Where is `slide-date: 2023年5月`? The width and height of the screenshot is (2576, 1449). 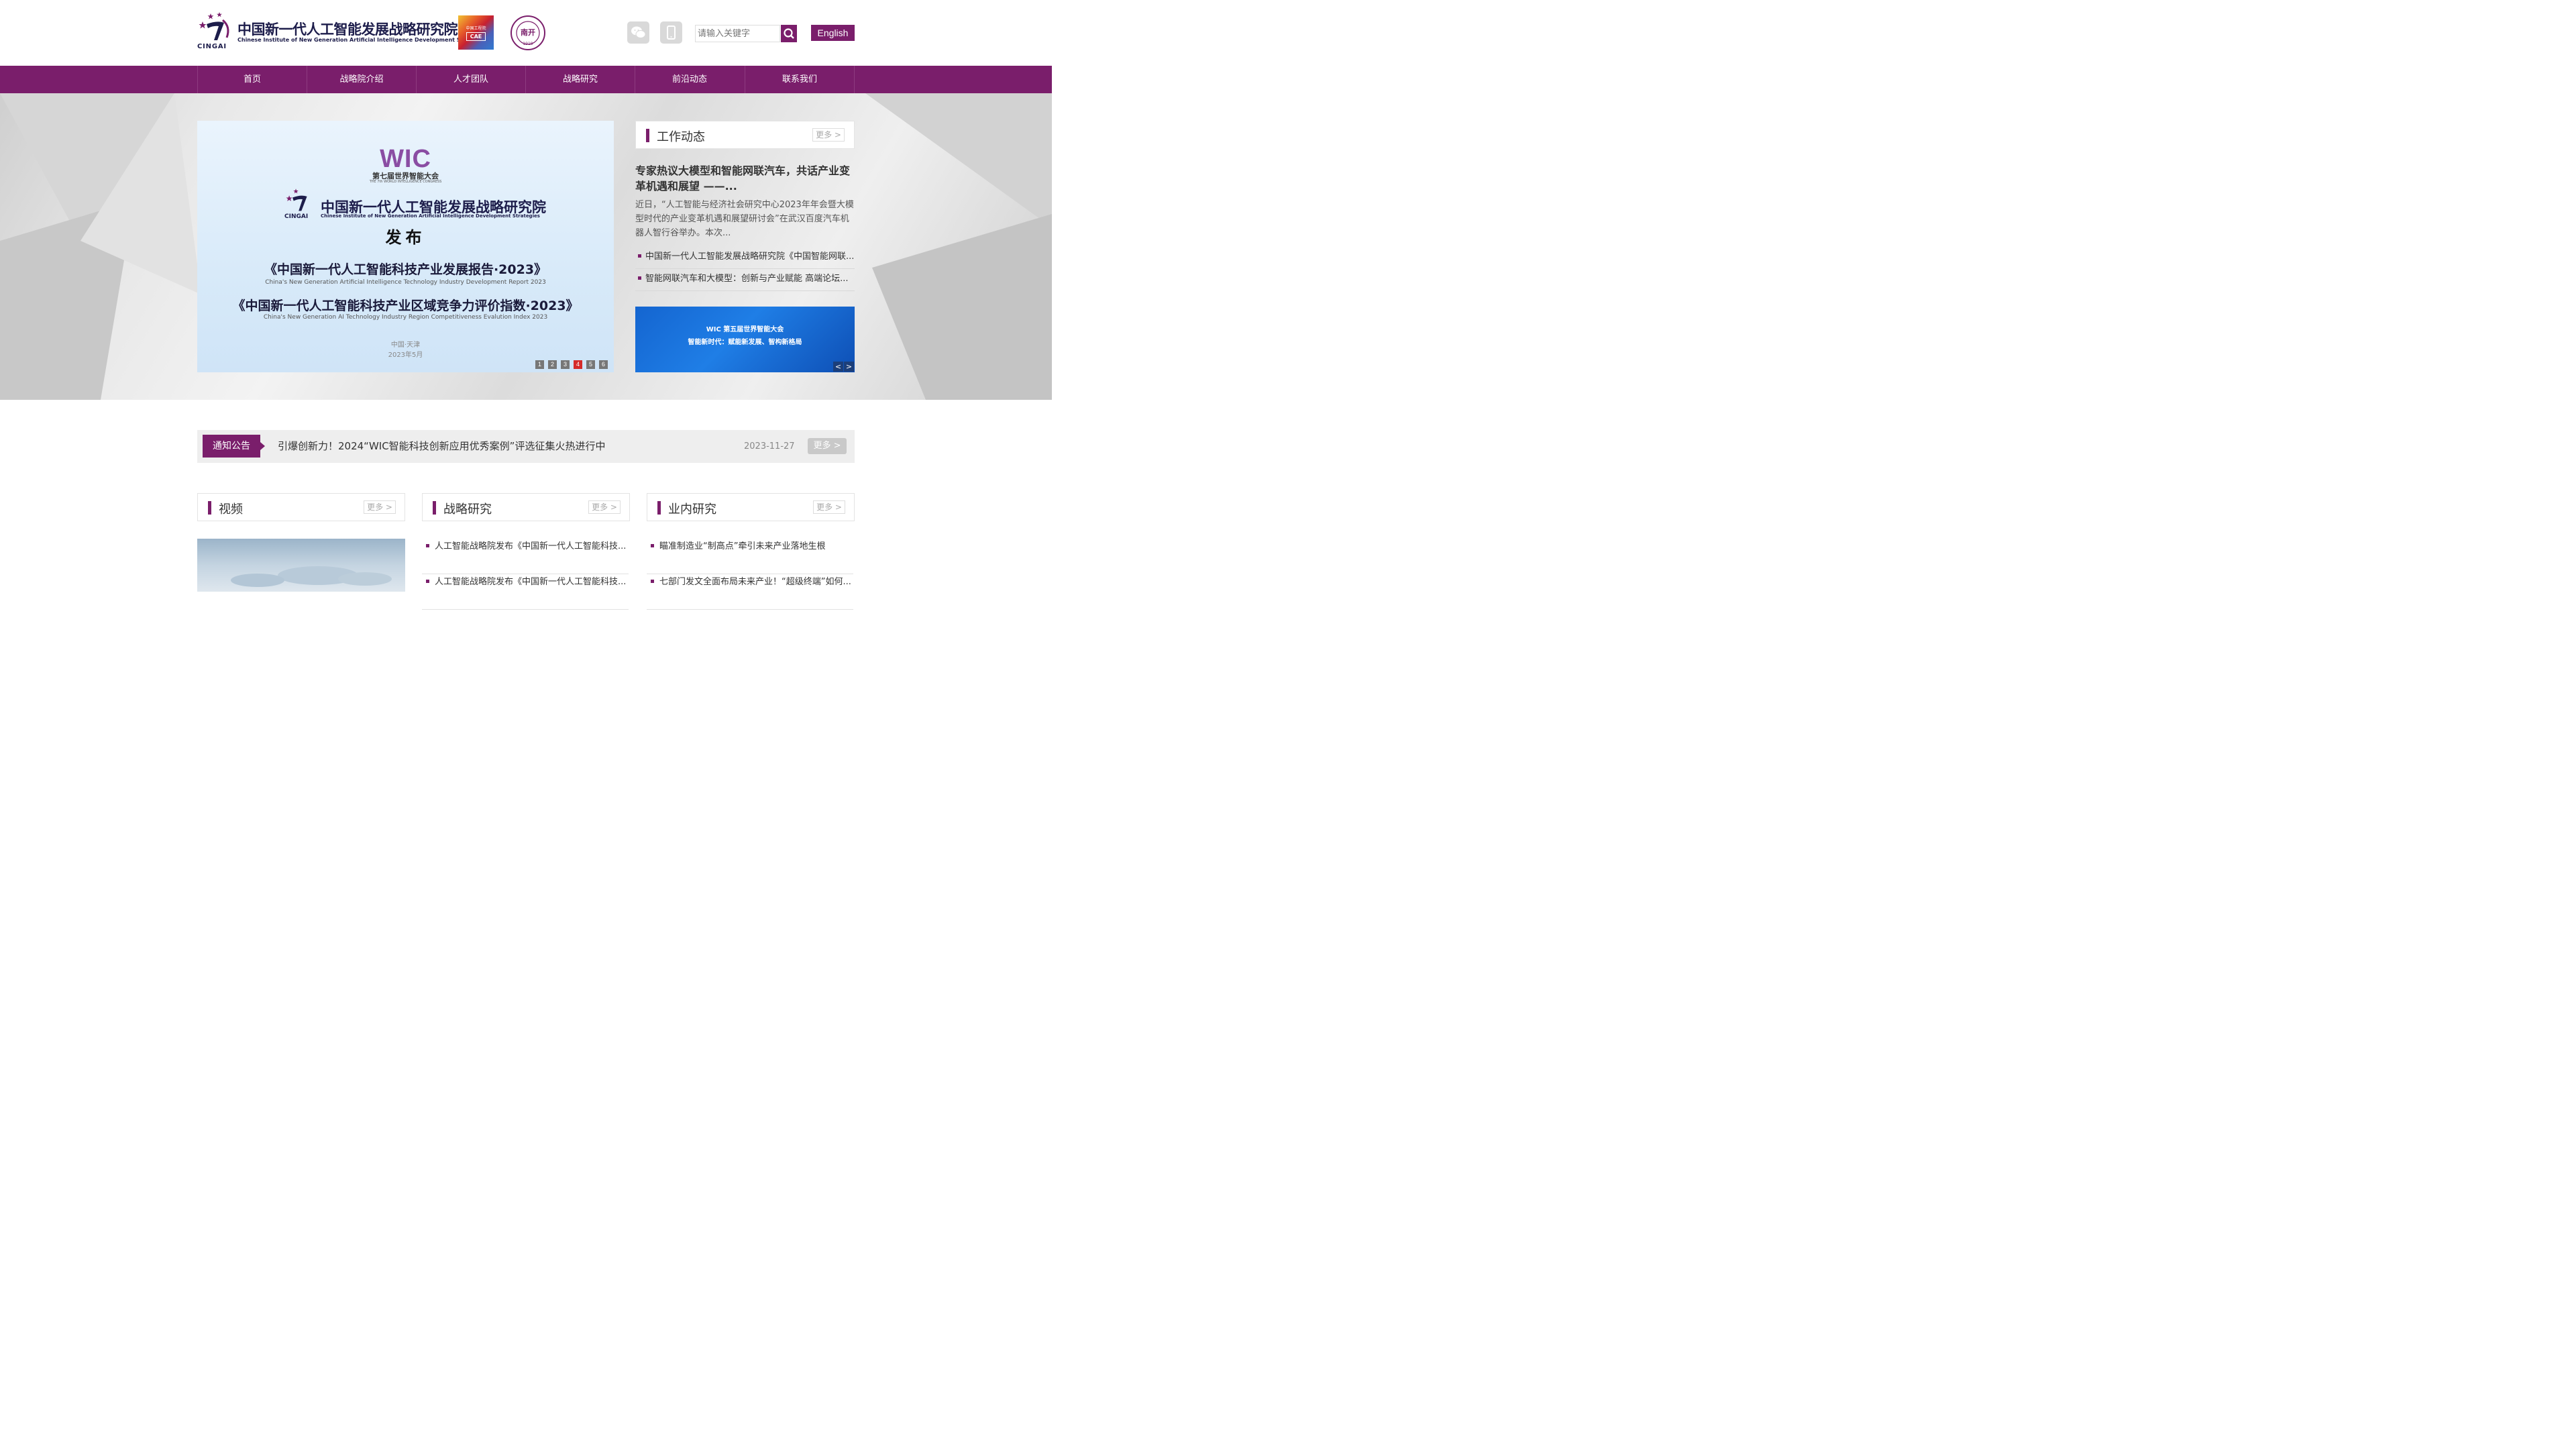
slide-date: 2023年5月 is located at coordinates (405, 355).